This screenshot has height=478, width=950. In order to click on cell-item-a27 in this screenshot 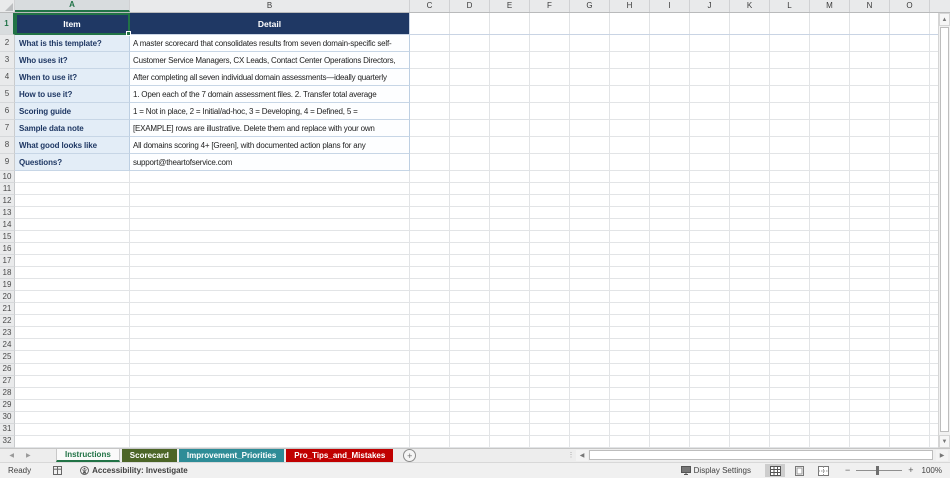, I will do `click(72, 381)`.